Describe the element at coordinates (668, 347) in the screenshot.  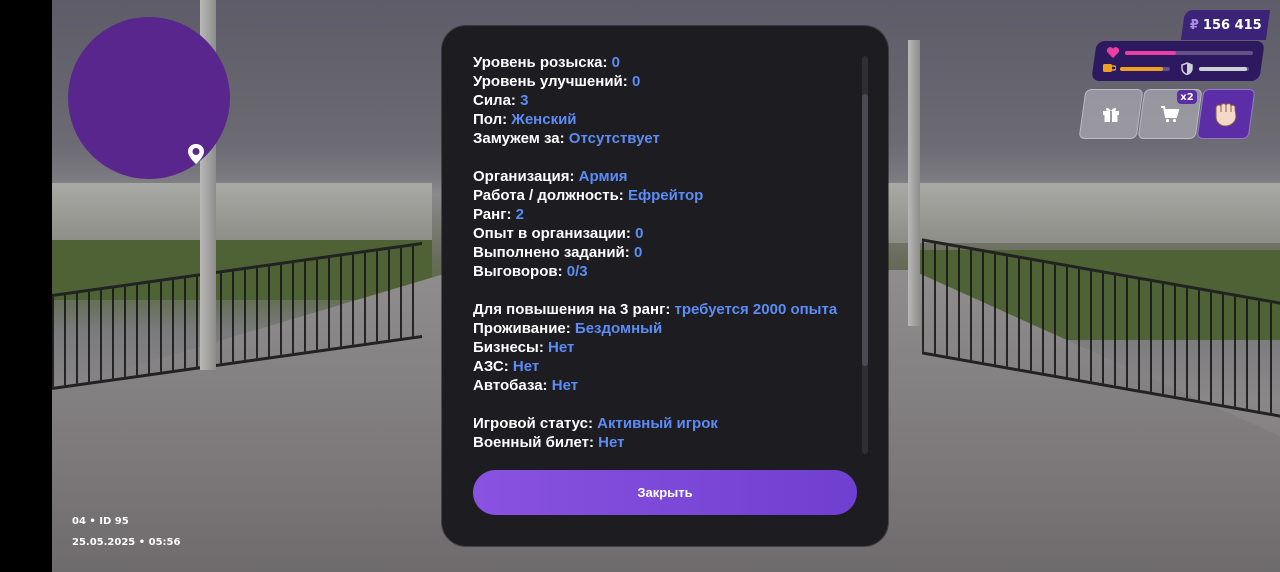
I see `info-row: Бизнесы: Нет` at that location.